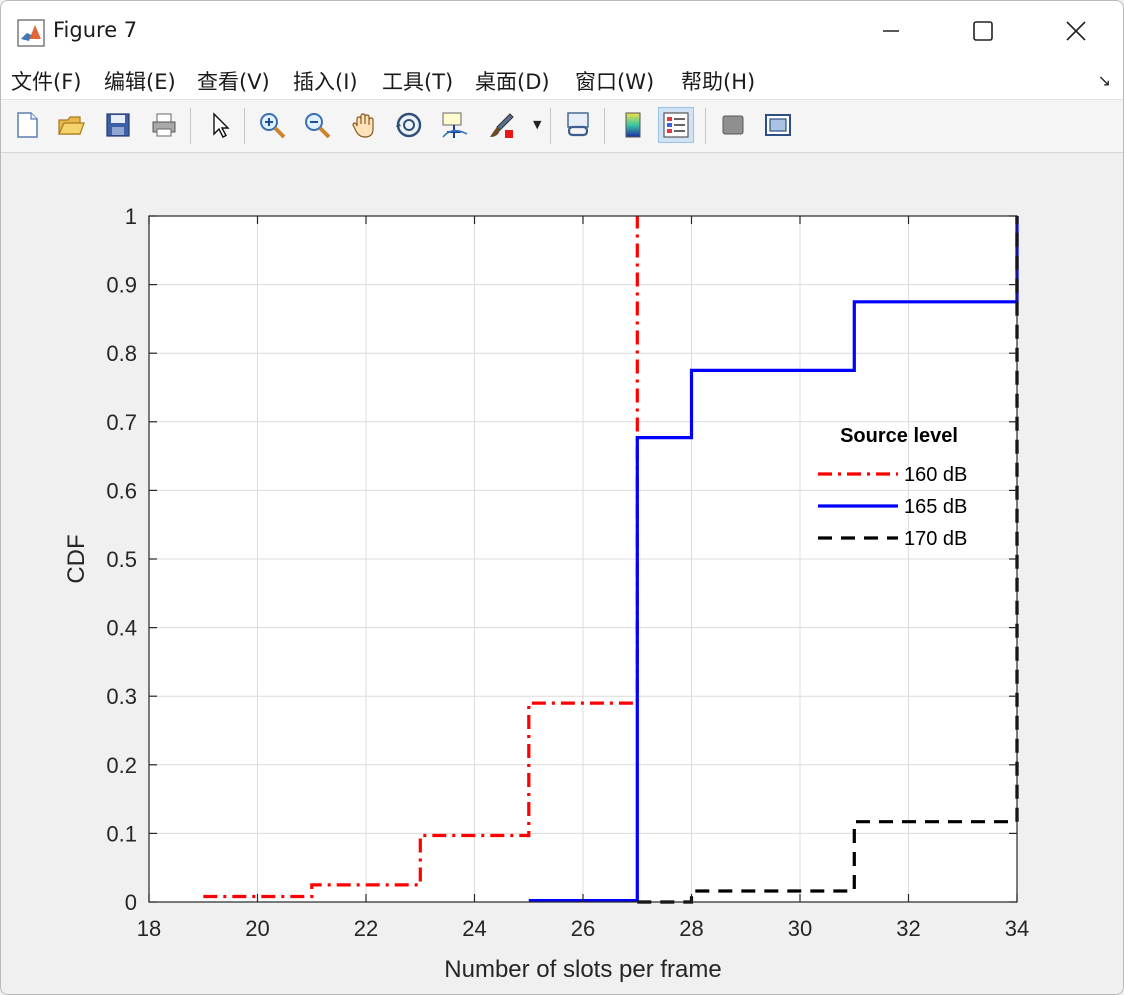  I want to click on link-plot-button, so click(578, 125).